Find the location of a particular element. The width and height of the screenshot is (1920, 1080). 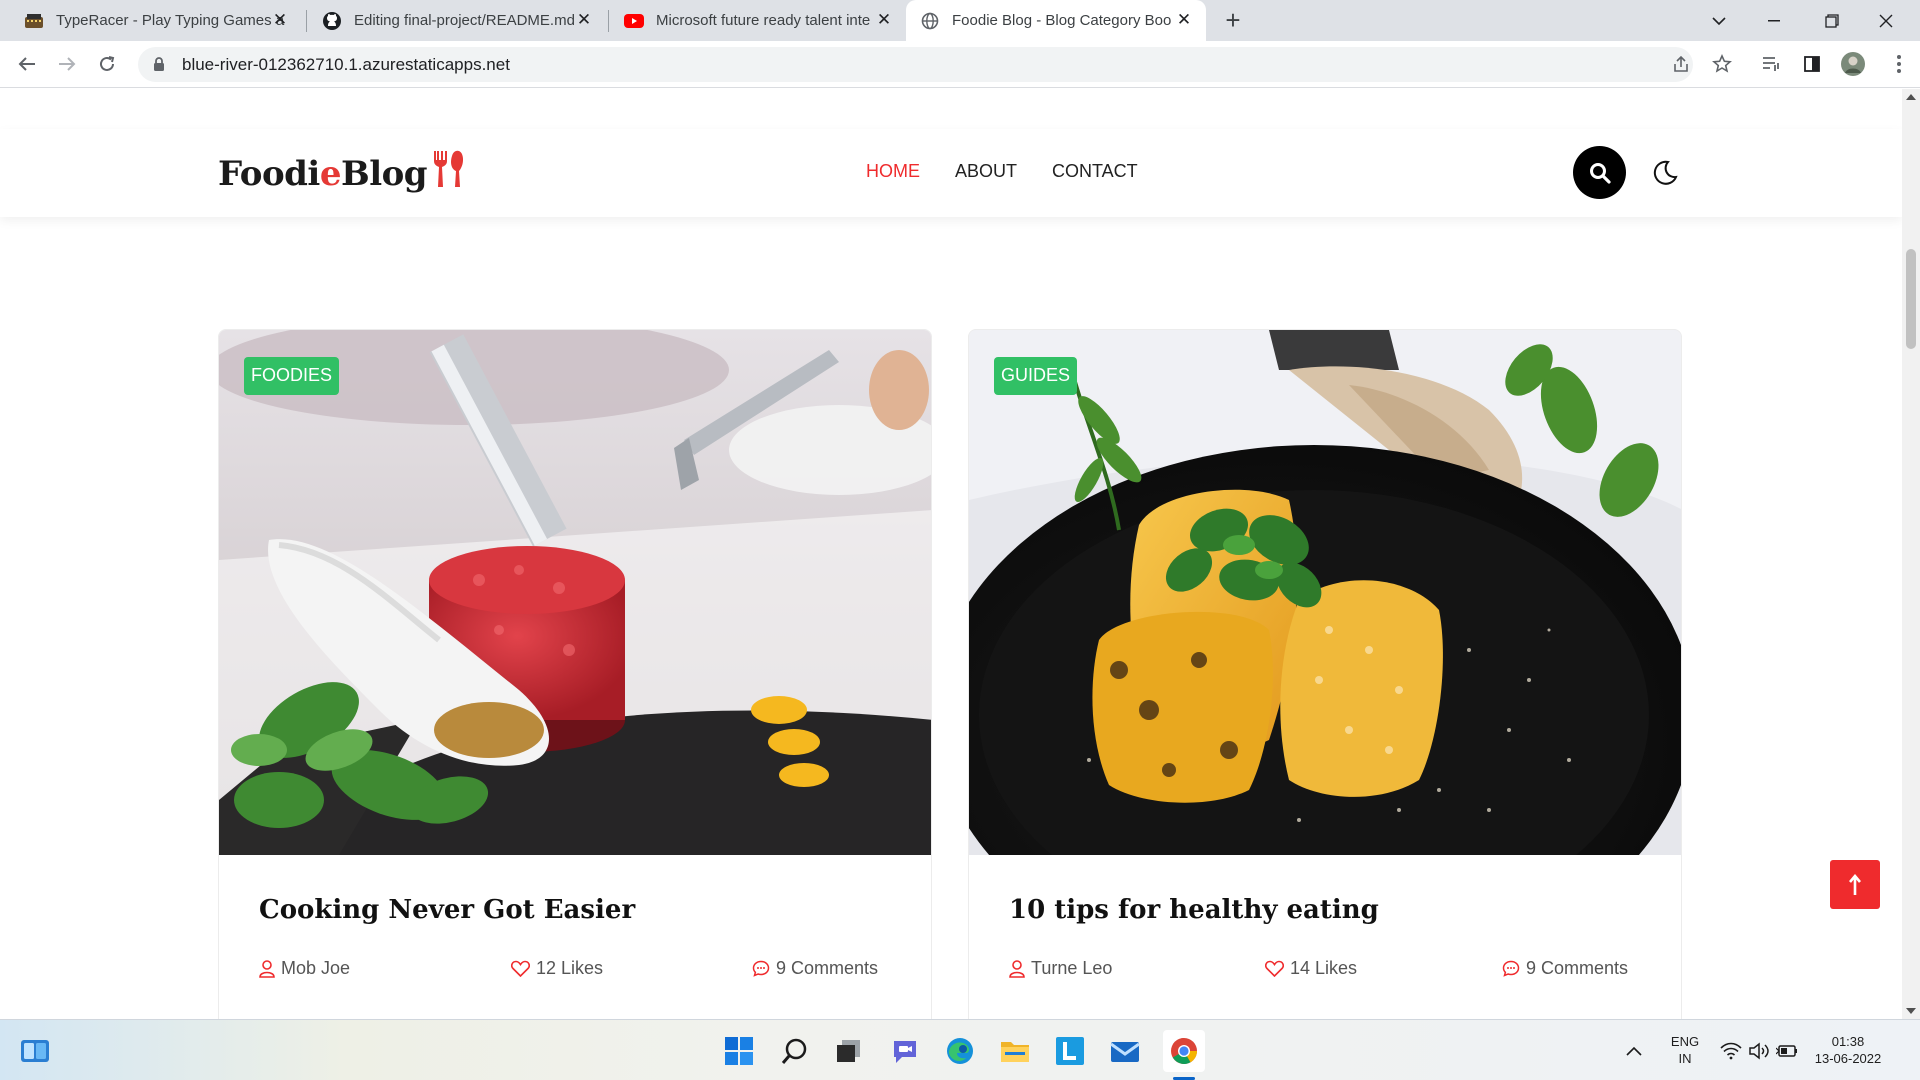

minimize-icon is located at coordinates (1774, 21).